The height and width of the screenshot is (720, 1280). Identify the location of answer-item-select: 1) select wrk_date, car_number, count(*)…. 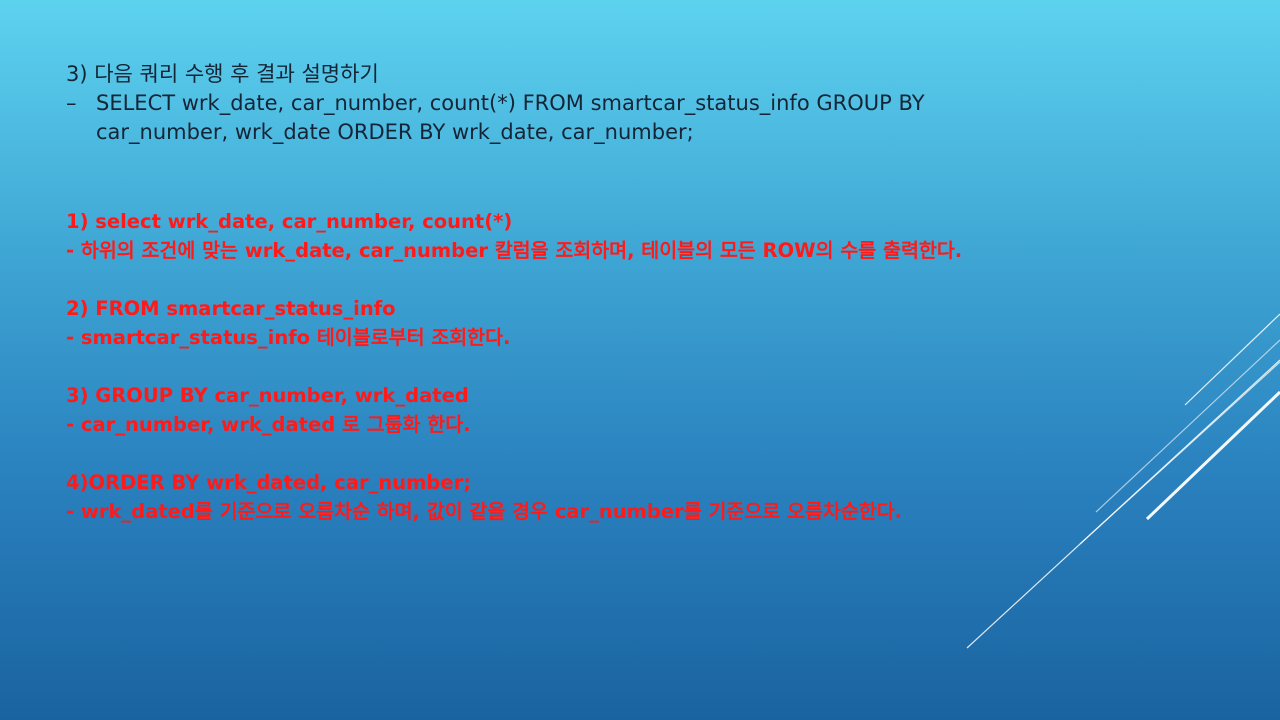
(626, 236).